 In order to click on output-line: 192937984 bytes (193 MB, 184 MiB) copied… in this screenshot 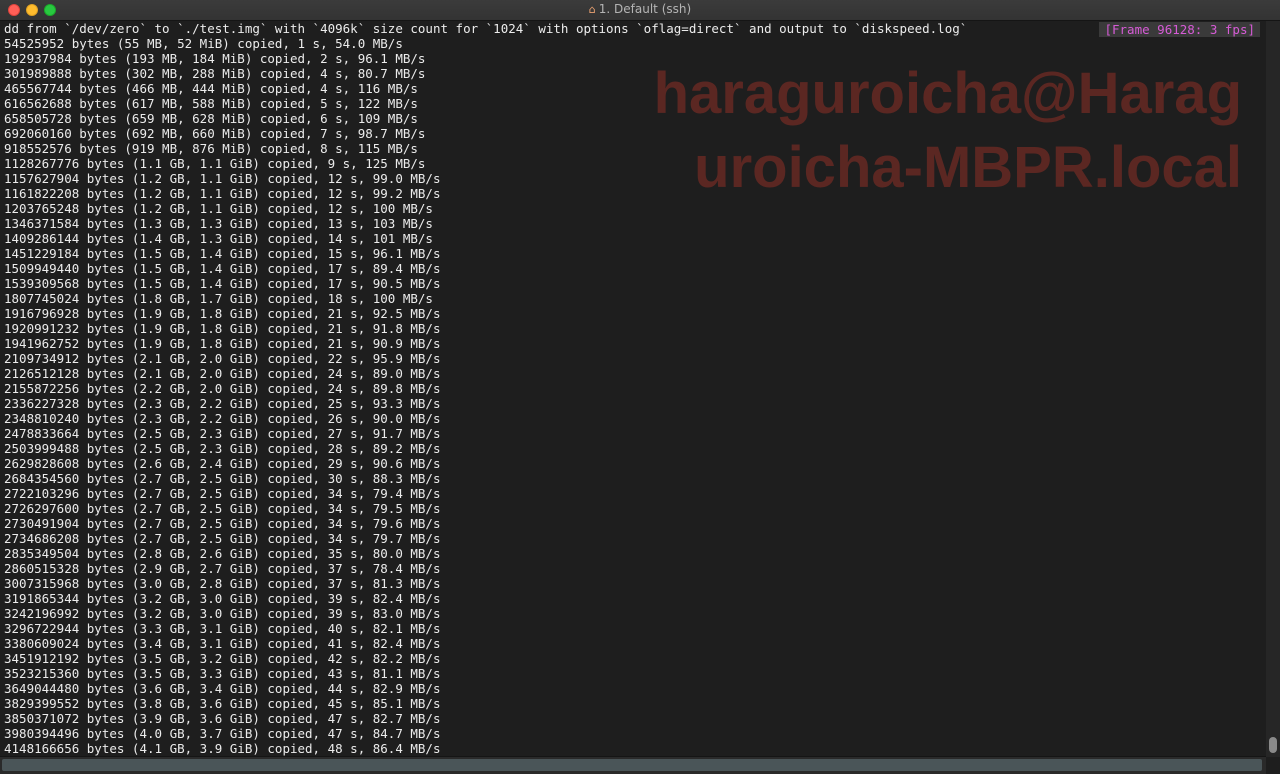, I will do `click(215, 58)`.